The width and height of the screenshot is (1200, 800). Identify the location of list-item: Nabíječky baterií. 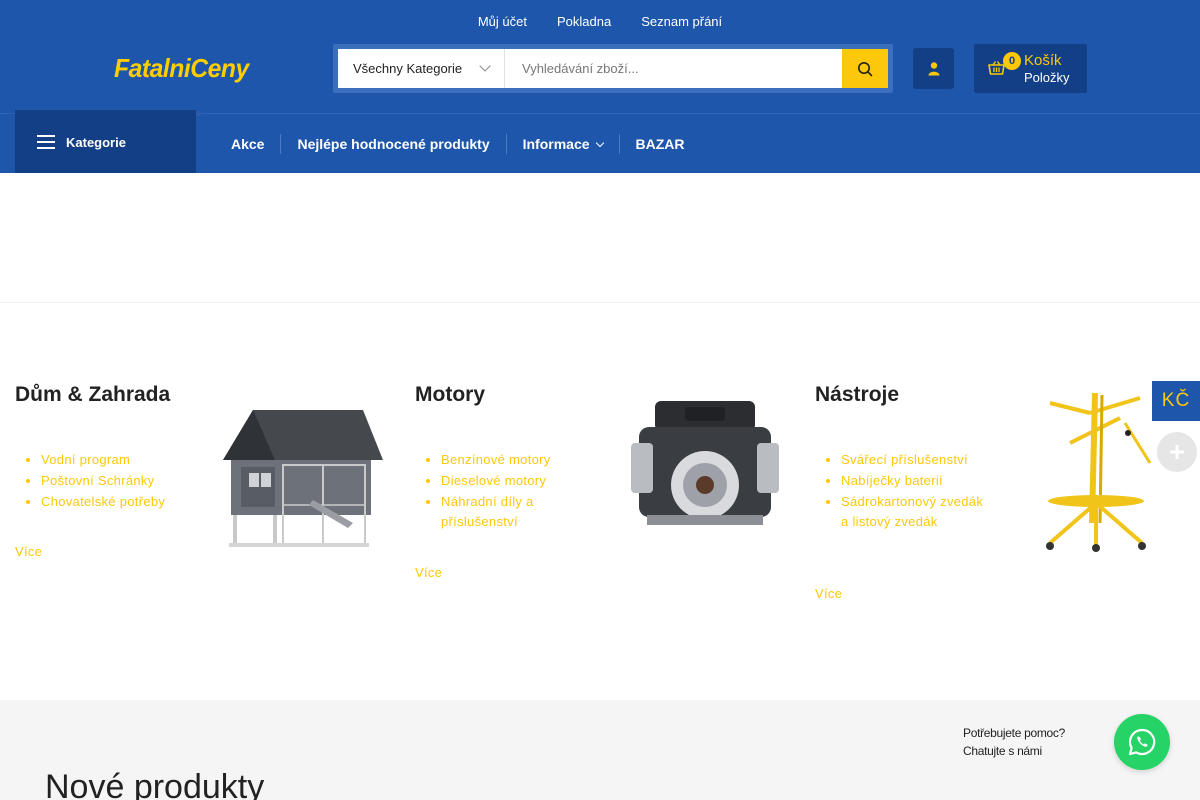
(913, 481).